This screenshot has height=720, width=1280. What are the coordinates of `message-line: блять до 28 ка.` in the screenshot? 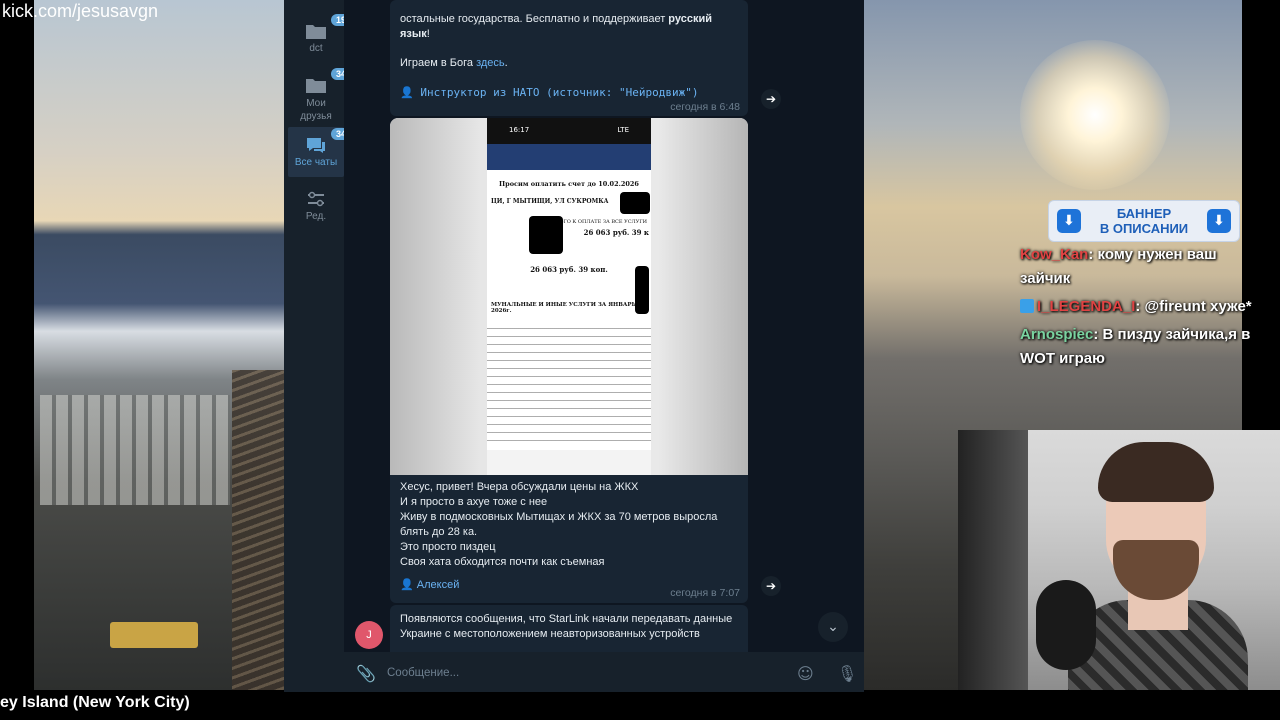 It's located at (439, 532).